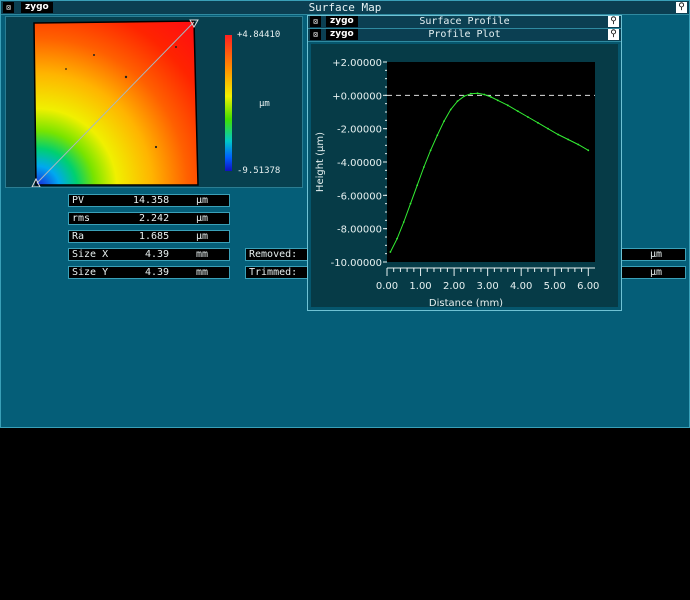 This screenshot has height=600, width=690. Describe the element at coordinates (320, 162) in the screenshot. I see `y-axis-label: Height (µm)` at that location.